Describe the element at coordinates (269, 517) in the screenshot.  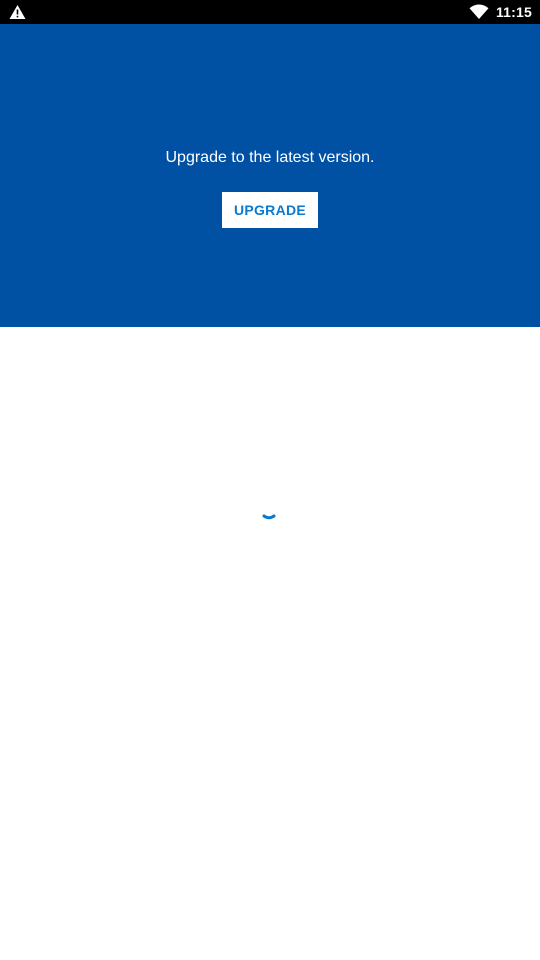
I see `spinner-icon` at that location.